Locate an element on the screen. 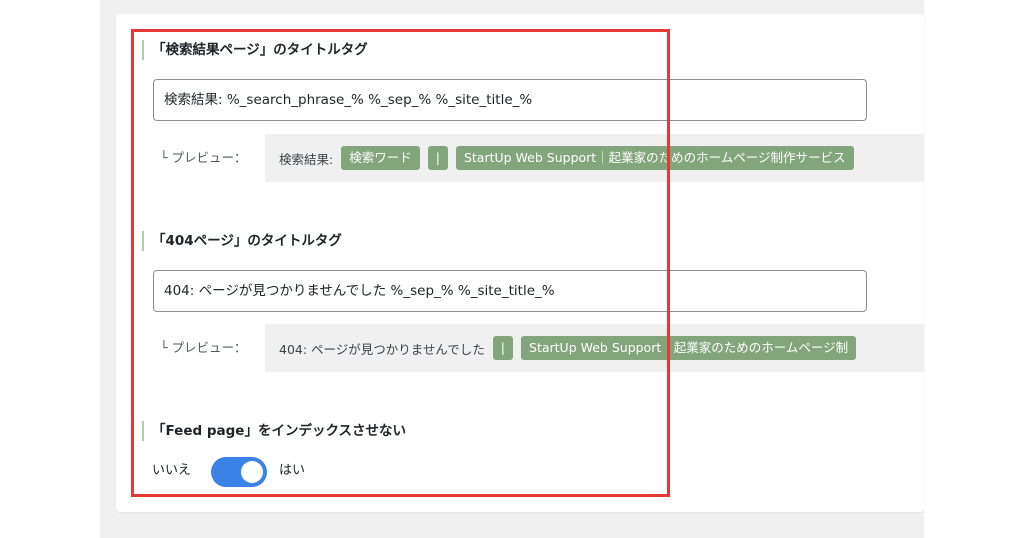 The image size is (1024, 538). site-title-chip: StartUp Web Support｜起業家のためのホームページ制 is located at coordinates (689, 348).